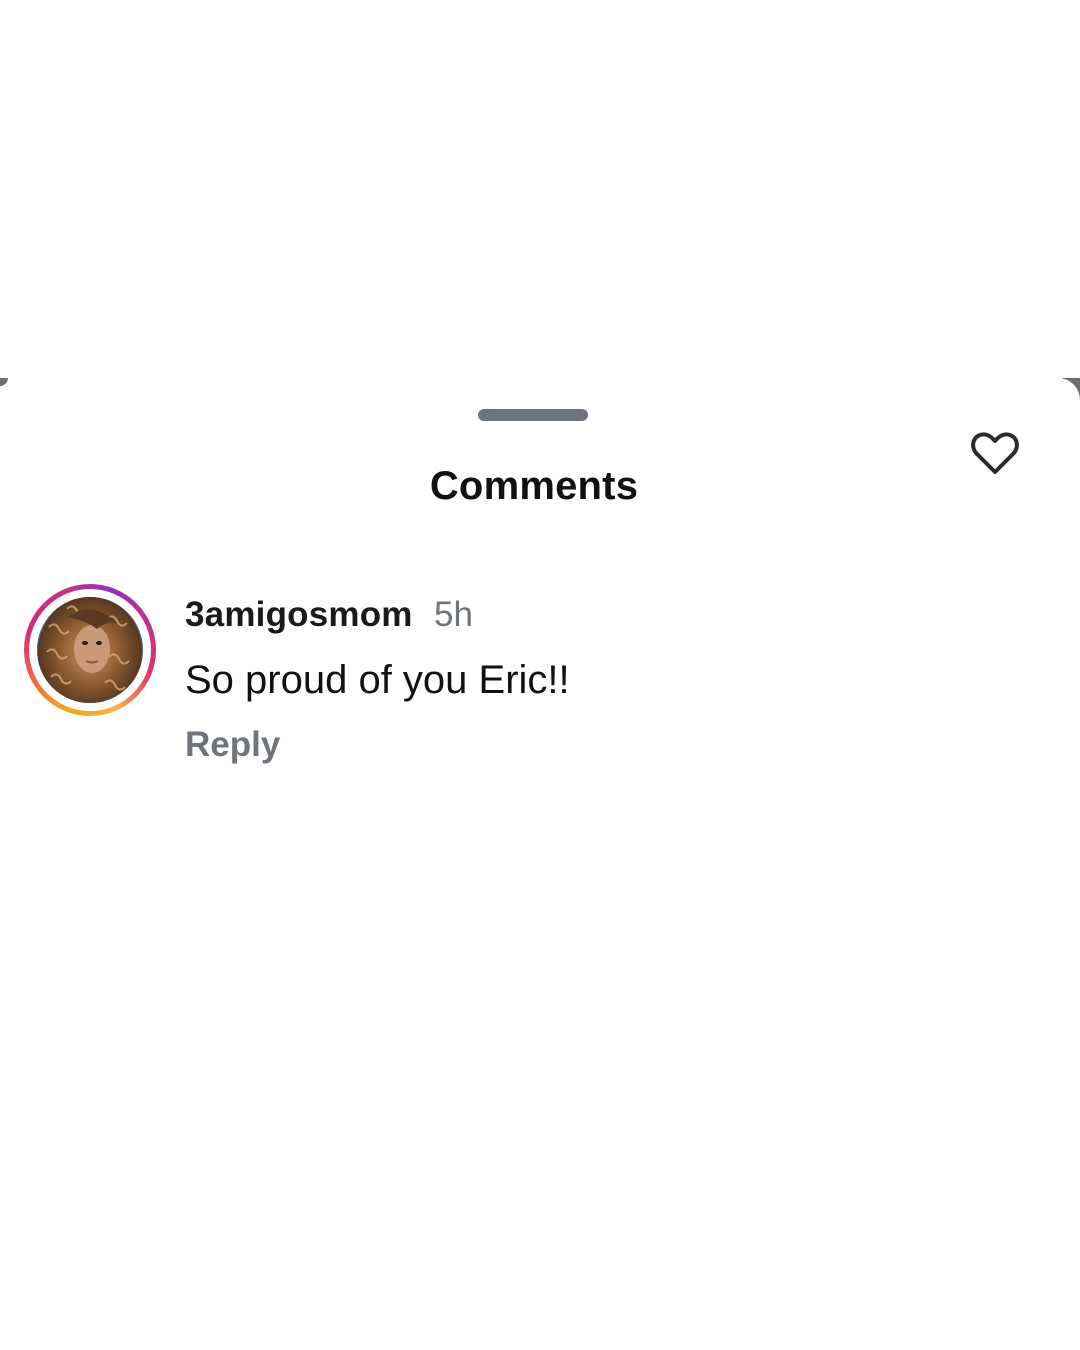  Describe the element at coordinates (995, 453) in the screenshot. I see `heart-icon` at that location.